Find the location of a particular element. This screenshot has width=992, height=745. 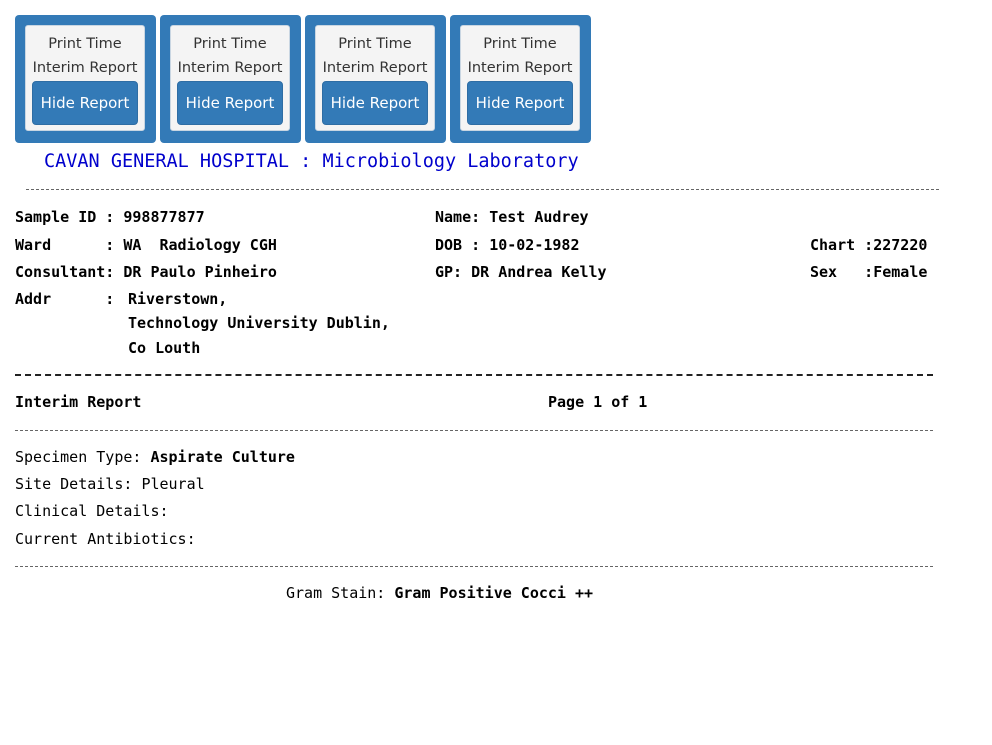

name-value: Test Audrey is located at coordinates (539, 217).